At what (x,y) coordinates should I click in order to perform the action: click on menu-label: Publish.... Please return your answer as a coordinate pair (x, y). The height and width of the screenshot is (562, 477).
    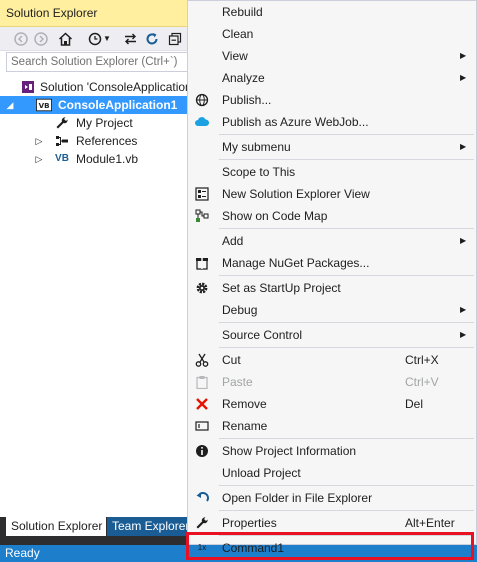
    Looking at the image, I should click on (247, 100).